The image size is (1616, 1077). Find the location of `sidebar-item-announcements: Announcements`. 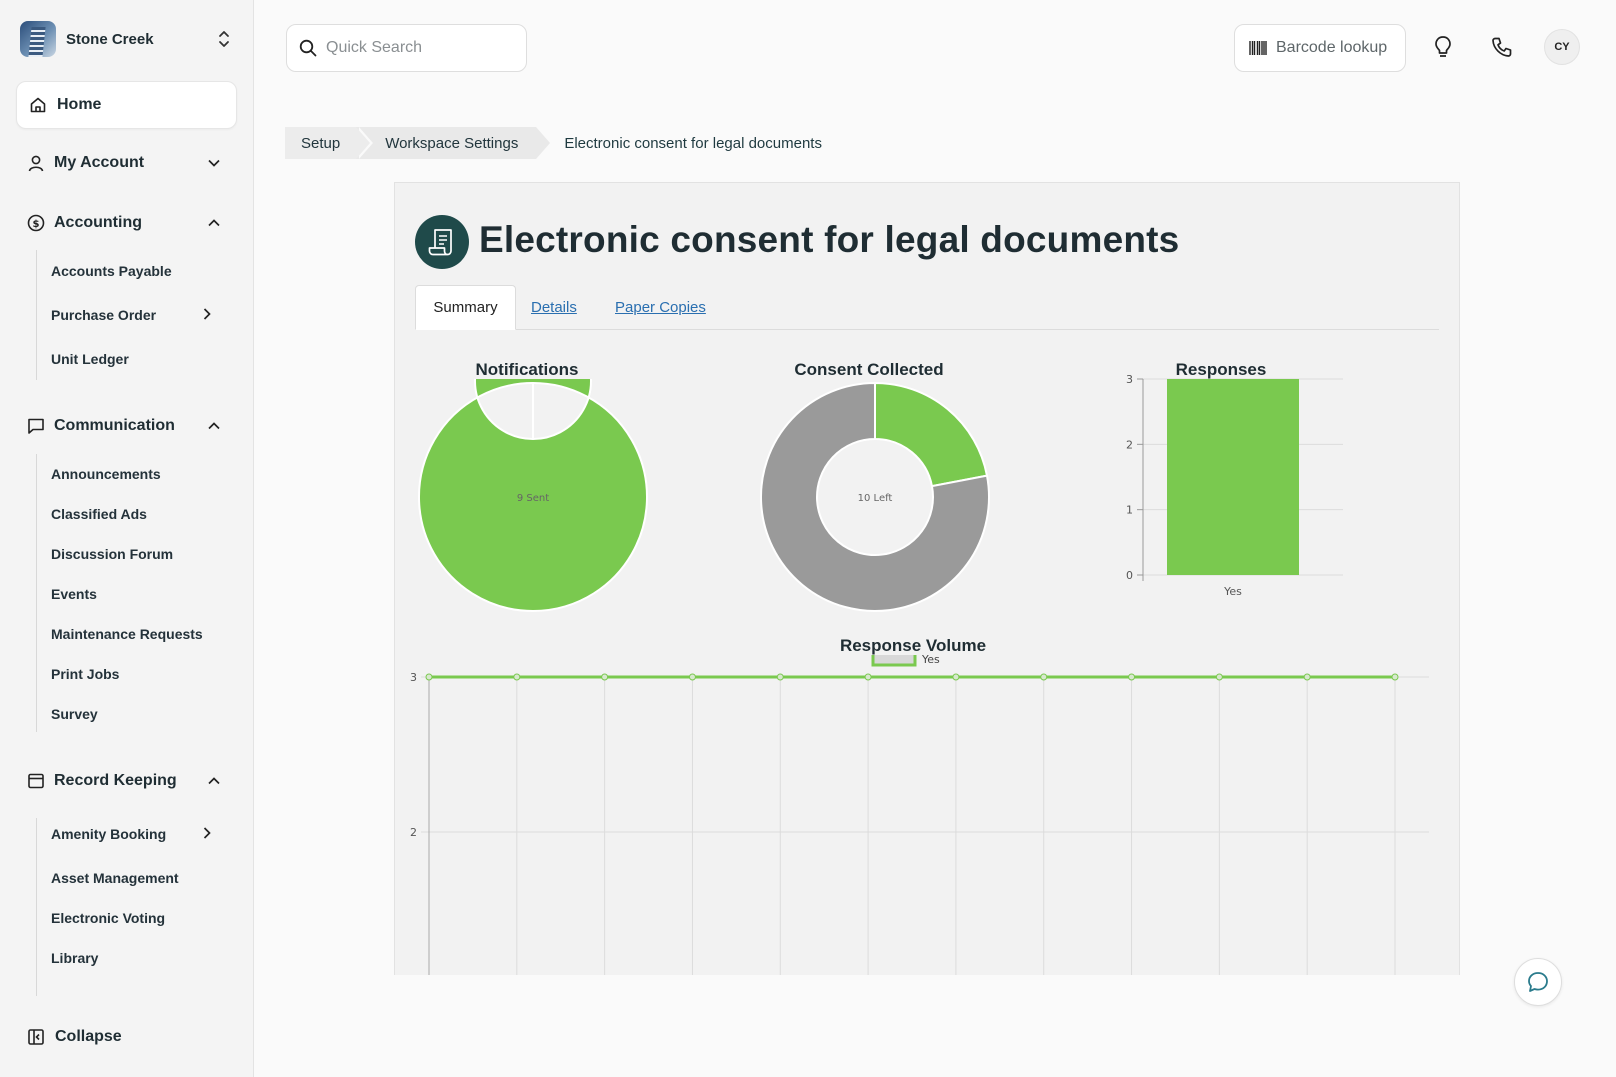

sidebar-item-announcements: Announcements is located at coordinates (131, 474).